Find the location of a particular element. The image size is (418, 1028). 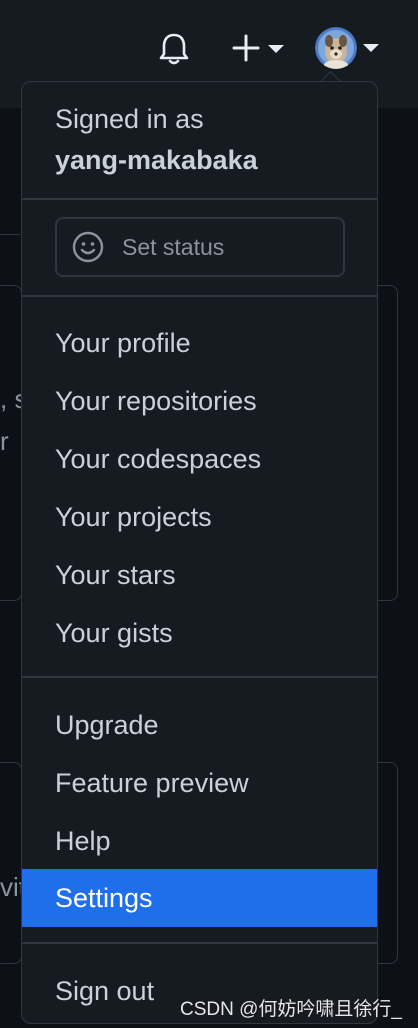

set-status-button: Set status is located at coordinates (200, 247).